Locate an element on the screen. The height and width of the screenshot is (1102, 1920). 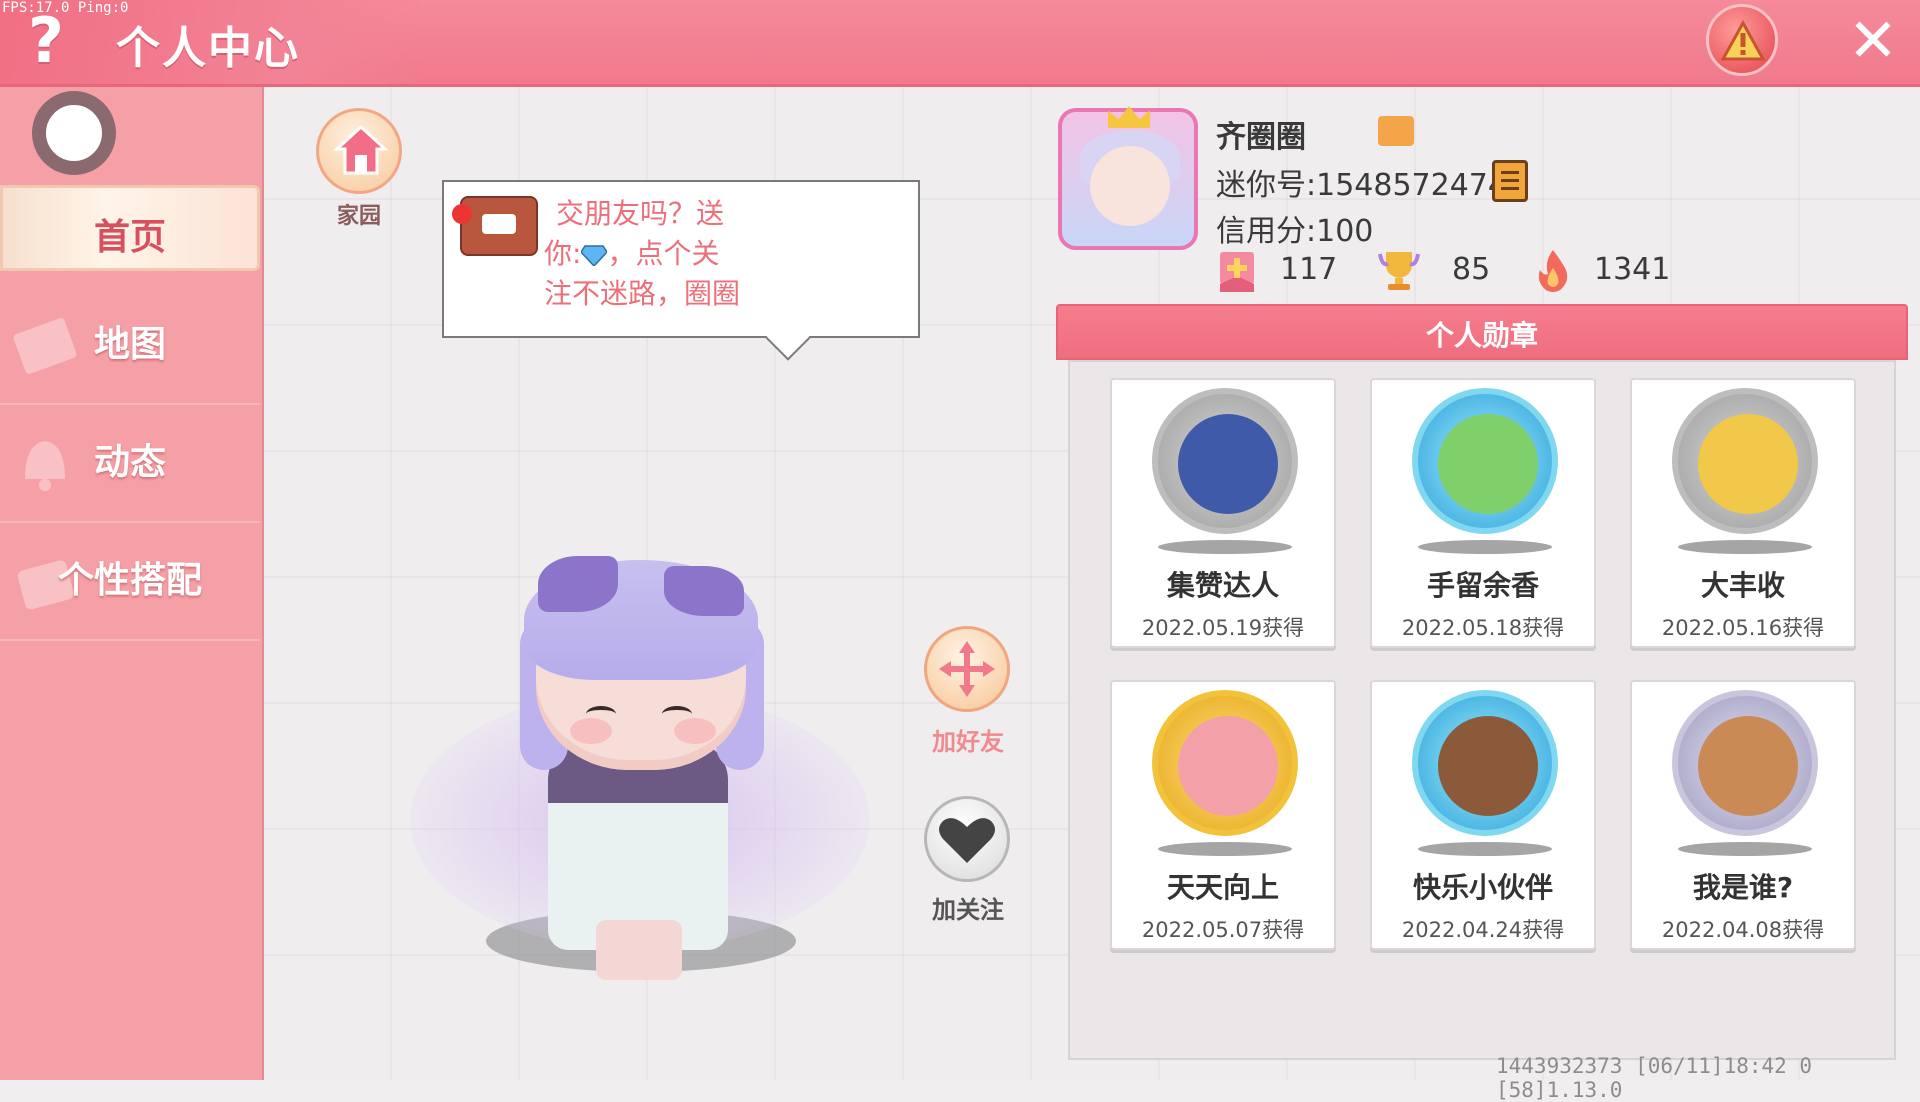
close-button: ✕ is located at coordinates (1873, 41).